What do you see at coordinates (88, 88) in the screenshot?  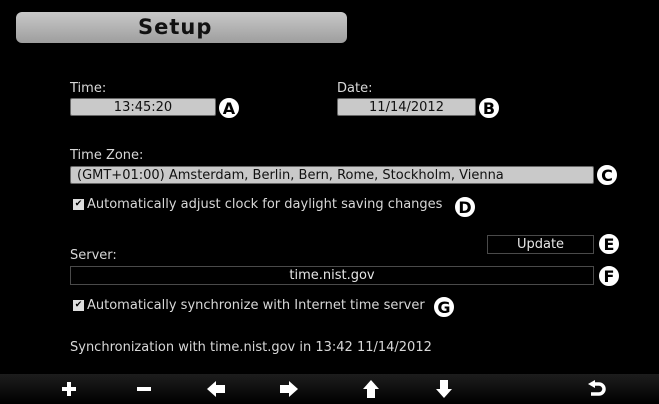 I see `time-label: Time:` at bounding box center [88, 88].